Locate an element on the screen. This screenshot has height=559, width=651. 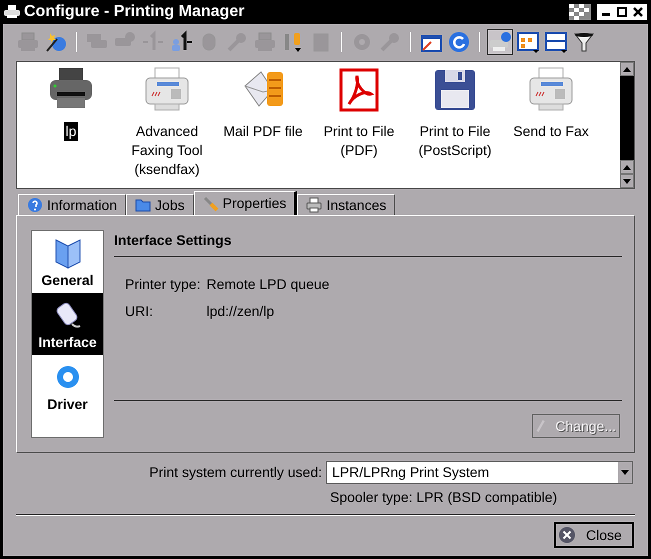
print-system-label: Print system currently used: is located at coordinates (235, 472).